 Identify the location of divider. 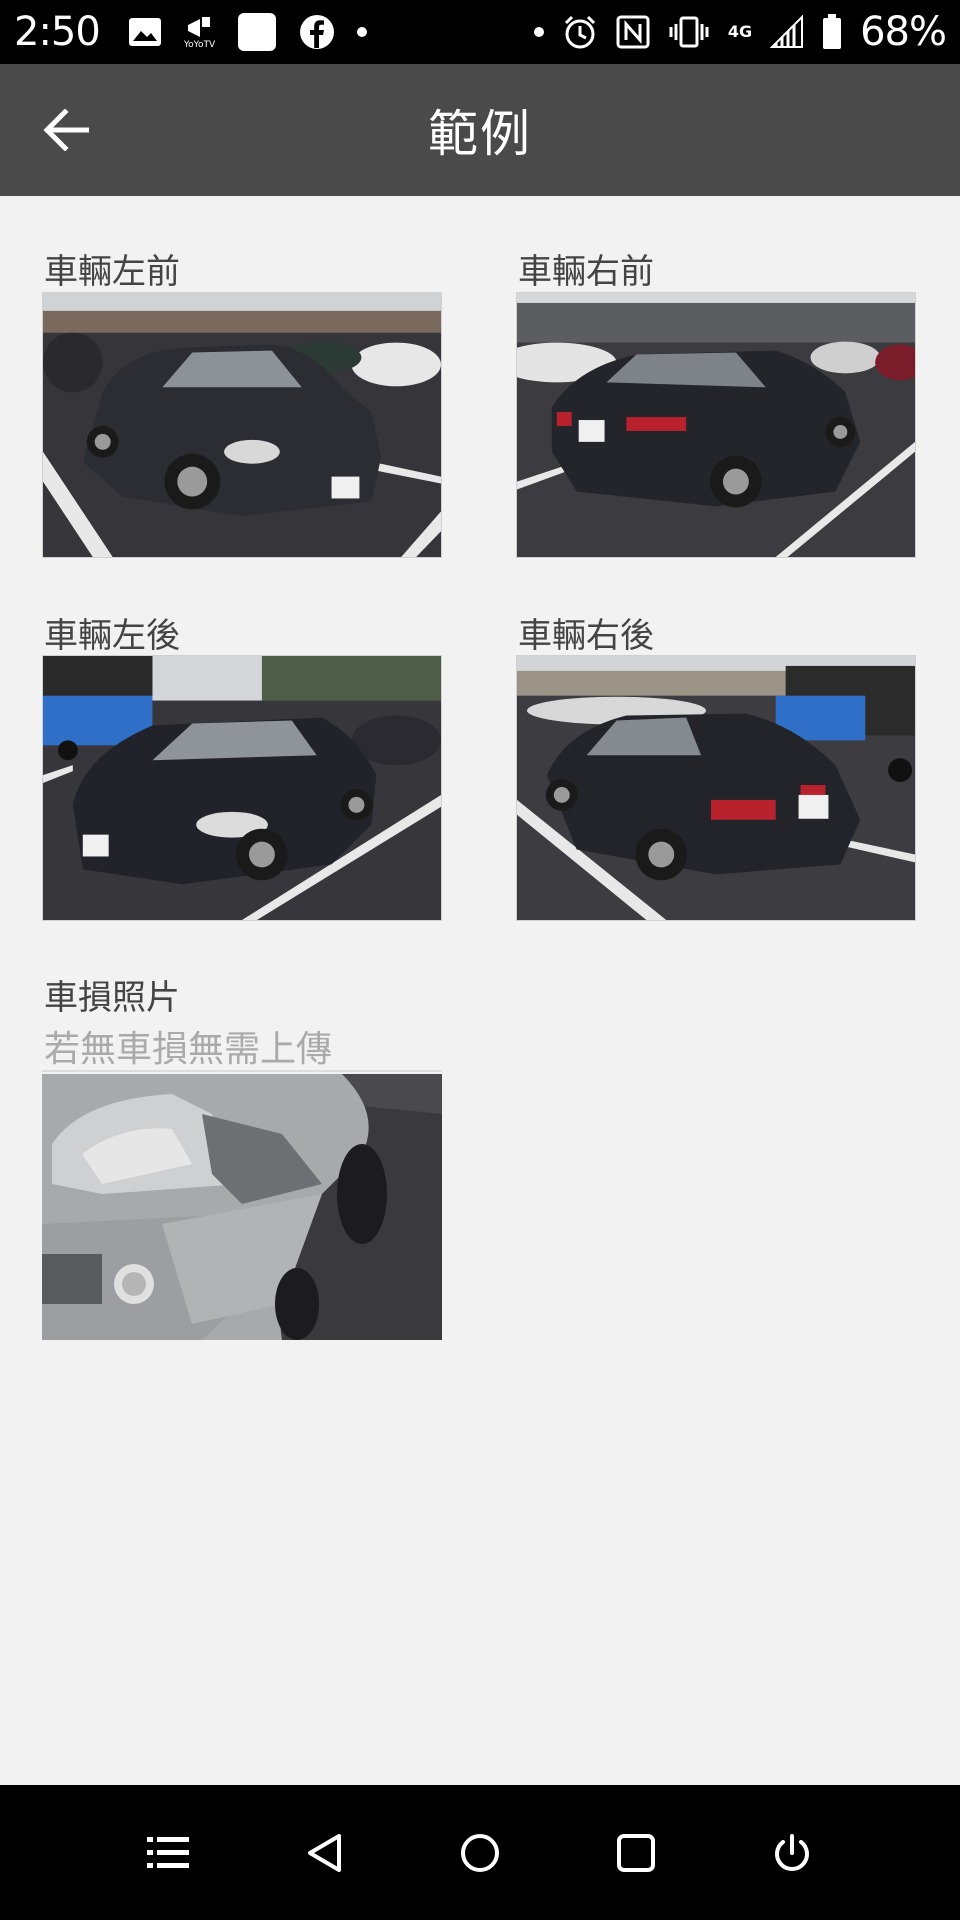
(242, 1071).